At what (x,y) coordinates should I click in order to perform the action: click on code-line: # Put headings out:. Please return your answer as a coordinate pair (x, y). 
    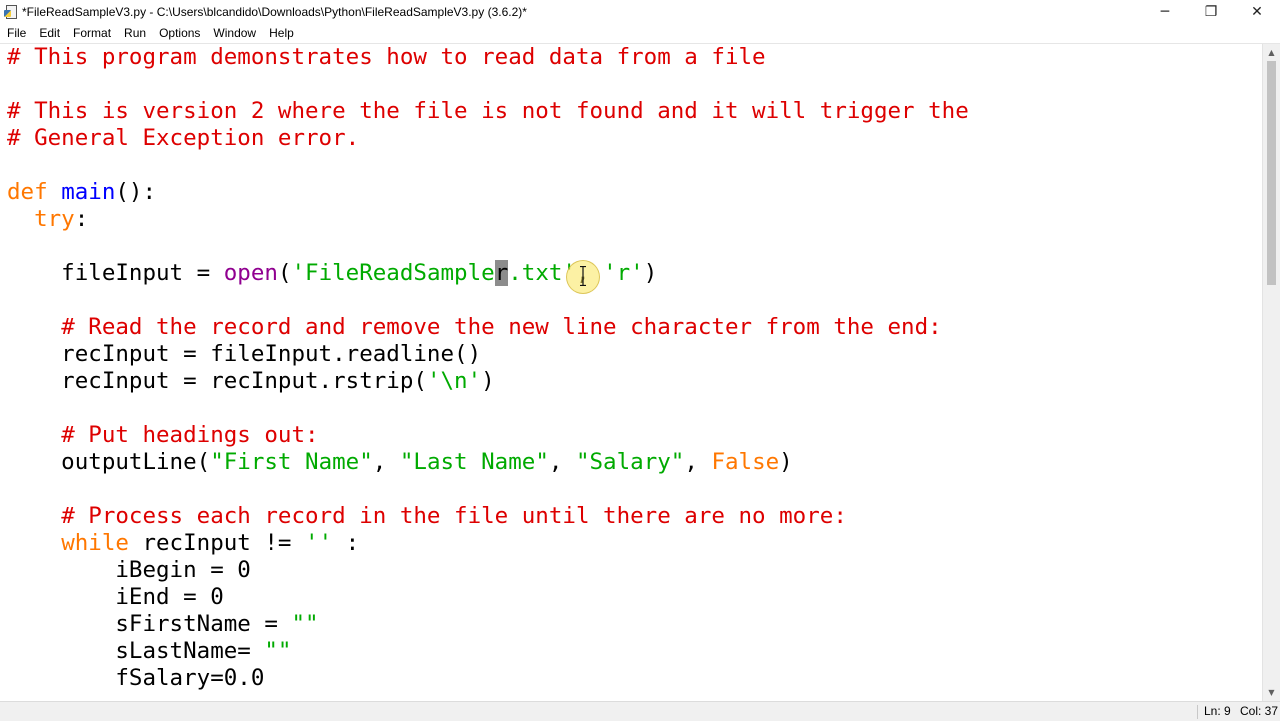
    Looking at the image, I should click on (488, 435).